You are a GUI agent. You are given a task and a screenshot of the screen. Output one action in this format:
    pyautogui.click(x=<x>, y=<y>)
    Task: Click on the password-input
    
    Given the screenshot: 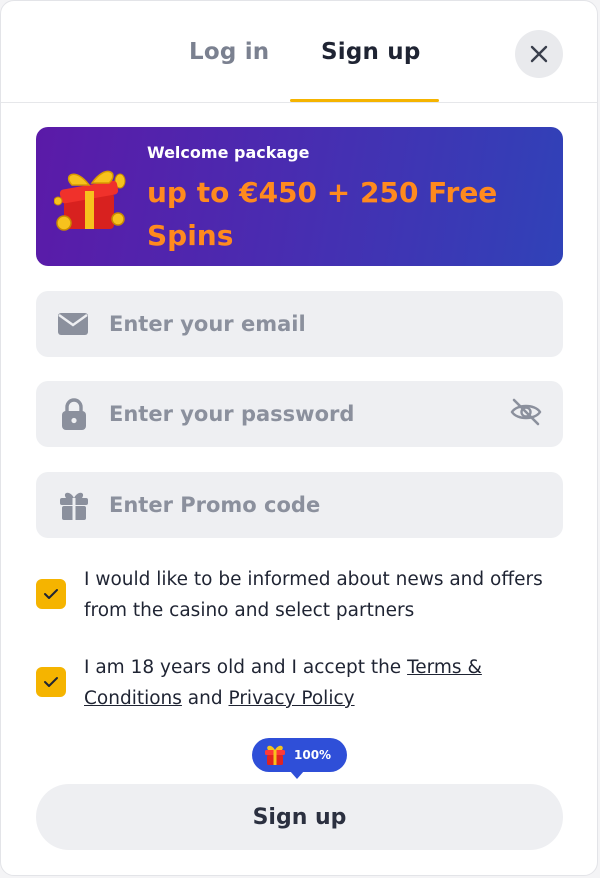 What is the action you would take?
    pyautogui.click(x=309, y=414)
    